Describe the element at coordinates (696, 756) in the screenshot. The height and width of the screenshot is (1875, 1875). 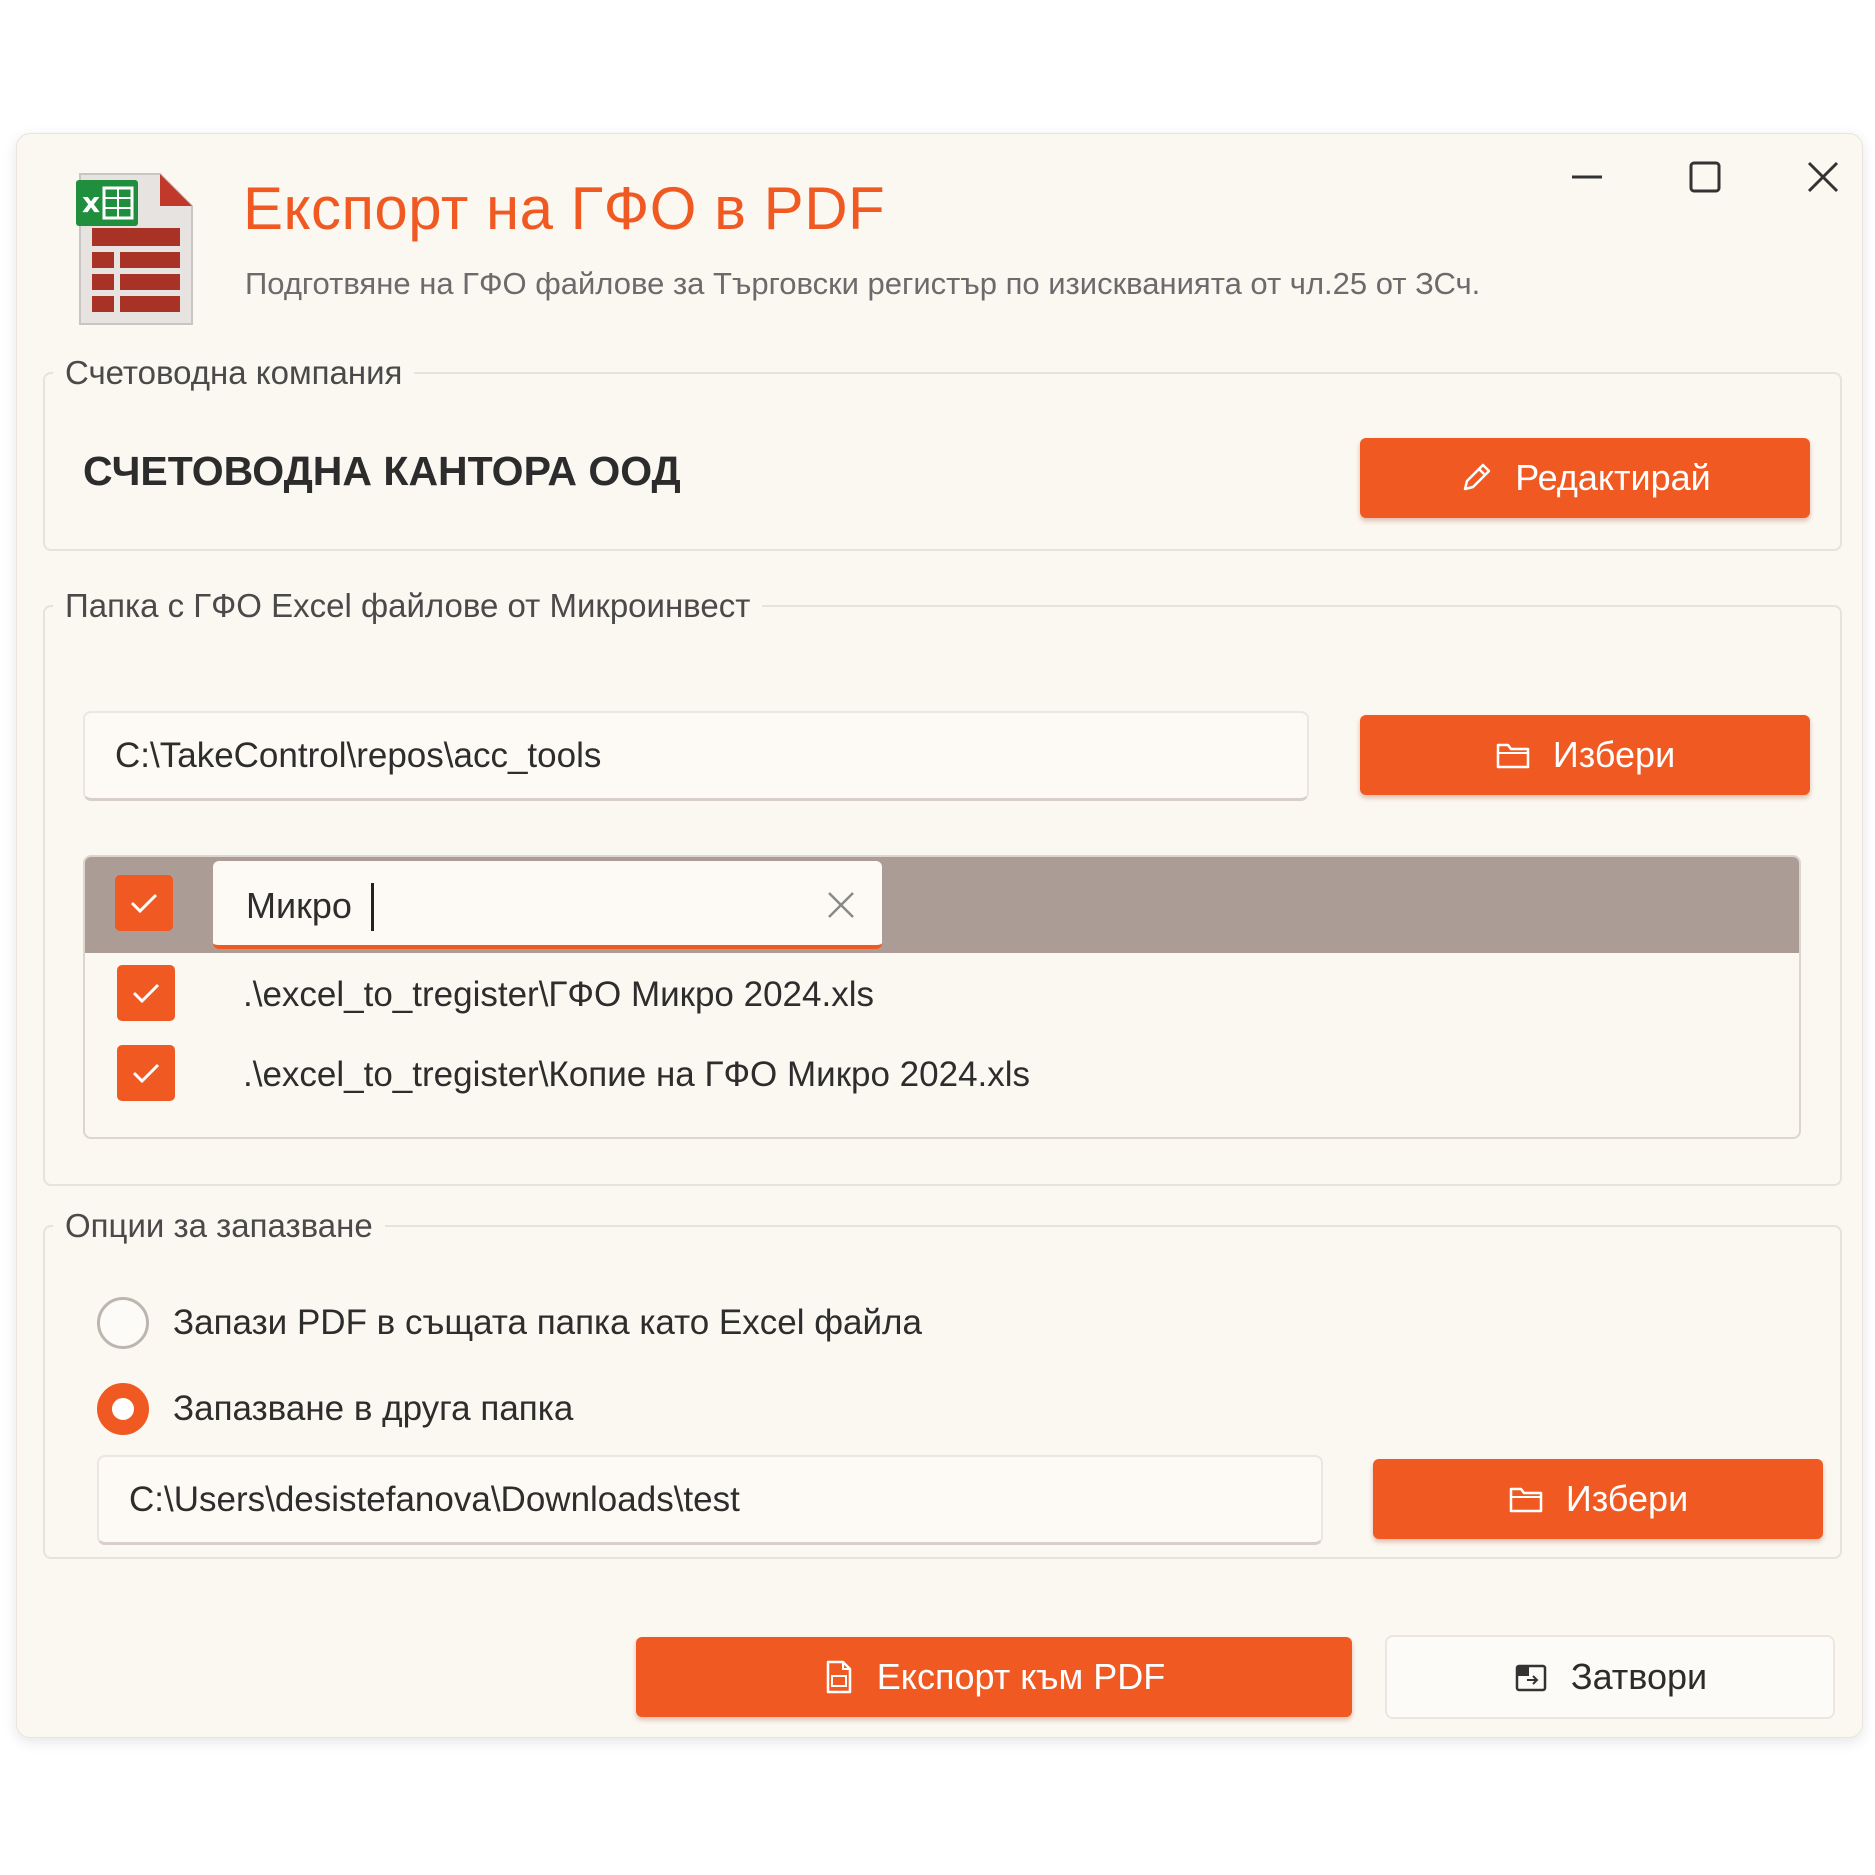
I see `source-folder-input: C:\TakeControl\repos\acc_tools` at that location.